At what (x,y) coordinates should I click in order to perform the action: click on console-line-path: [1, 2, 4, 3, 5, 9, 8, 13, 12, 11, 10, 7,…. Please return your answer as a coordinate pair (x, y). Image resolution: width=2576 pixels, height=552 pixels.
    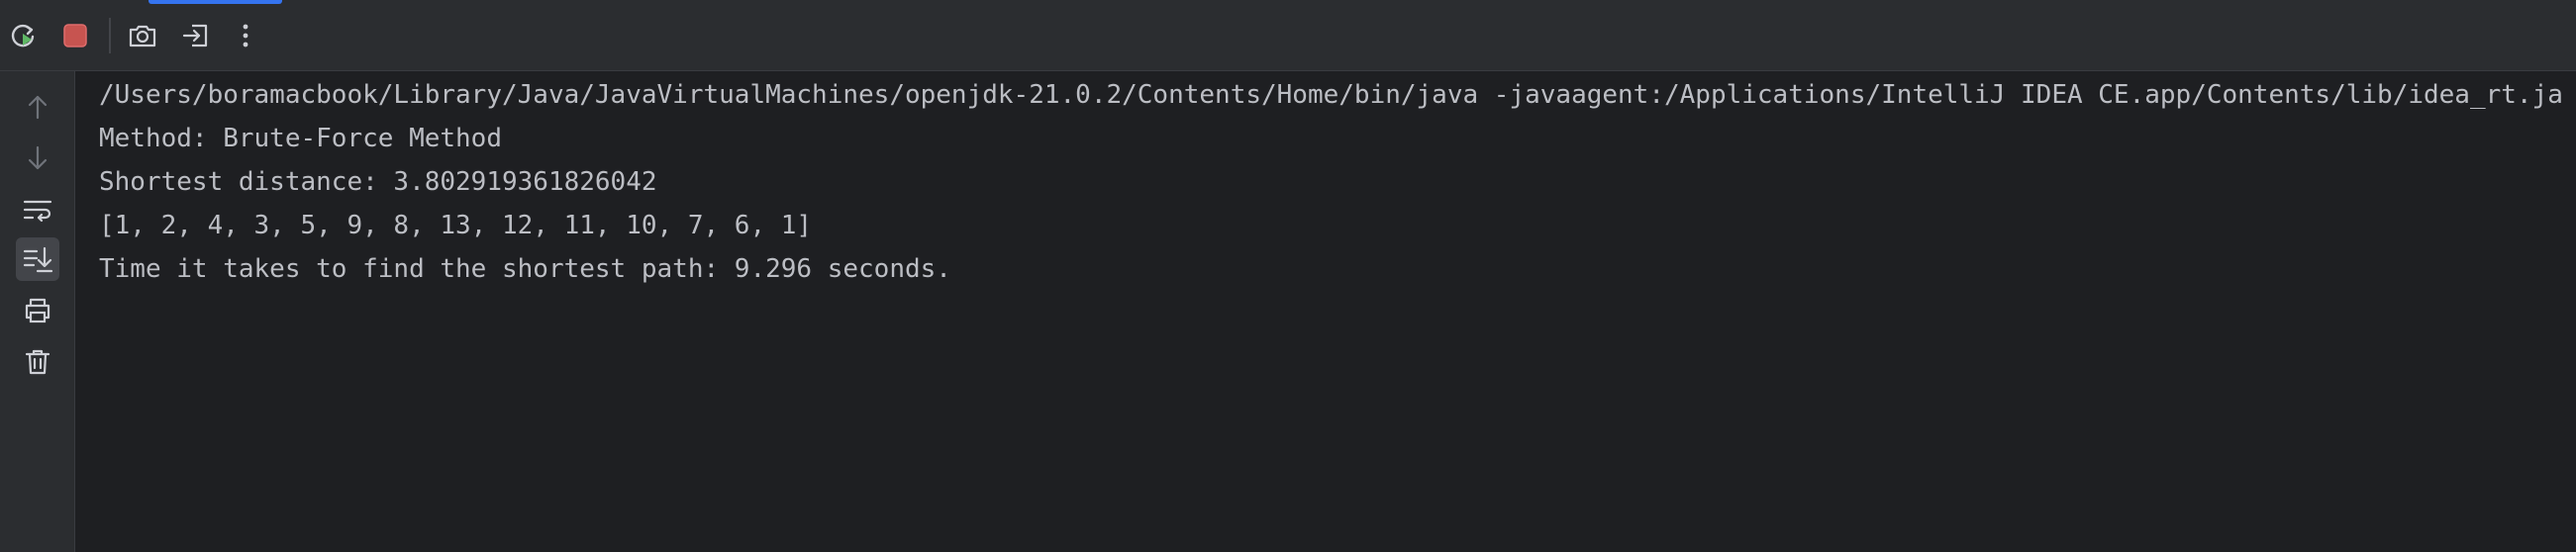
    Looking at the image, I should click on (456, 225).